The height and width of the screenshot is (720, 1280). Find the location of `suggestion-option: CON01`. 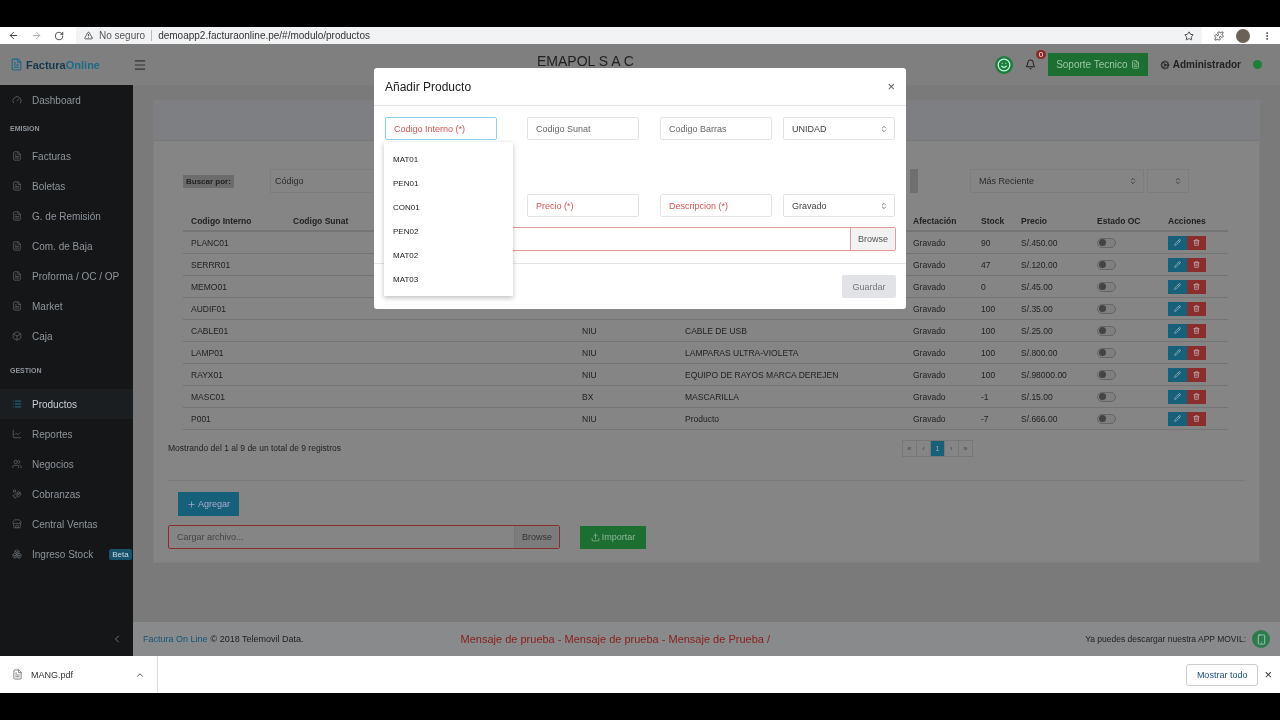

suggestion-option: CON01 is located at coordinates (448, 207).